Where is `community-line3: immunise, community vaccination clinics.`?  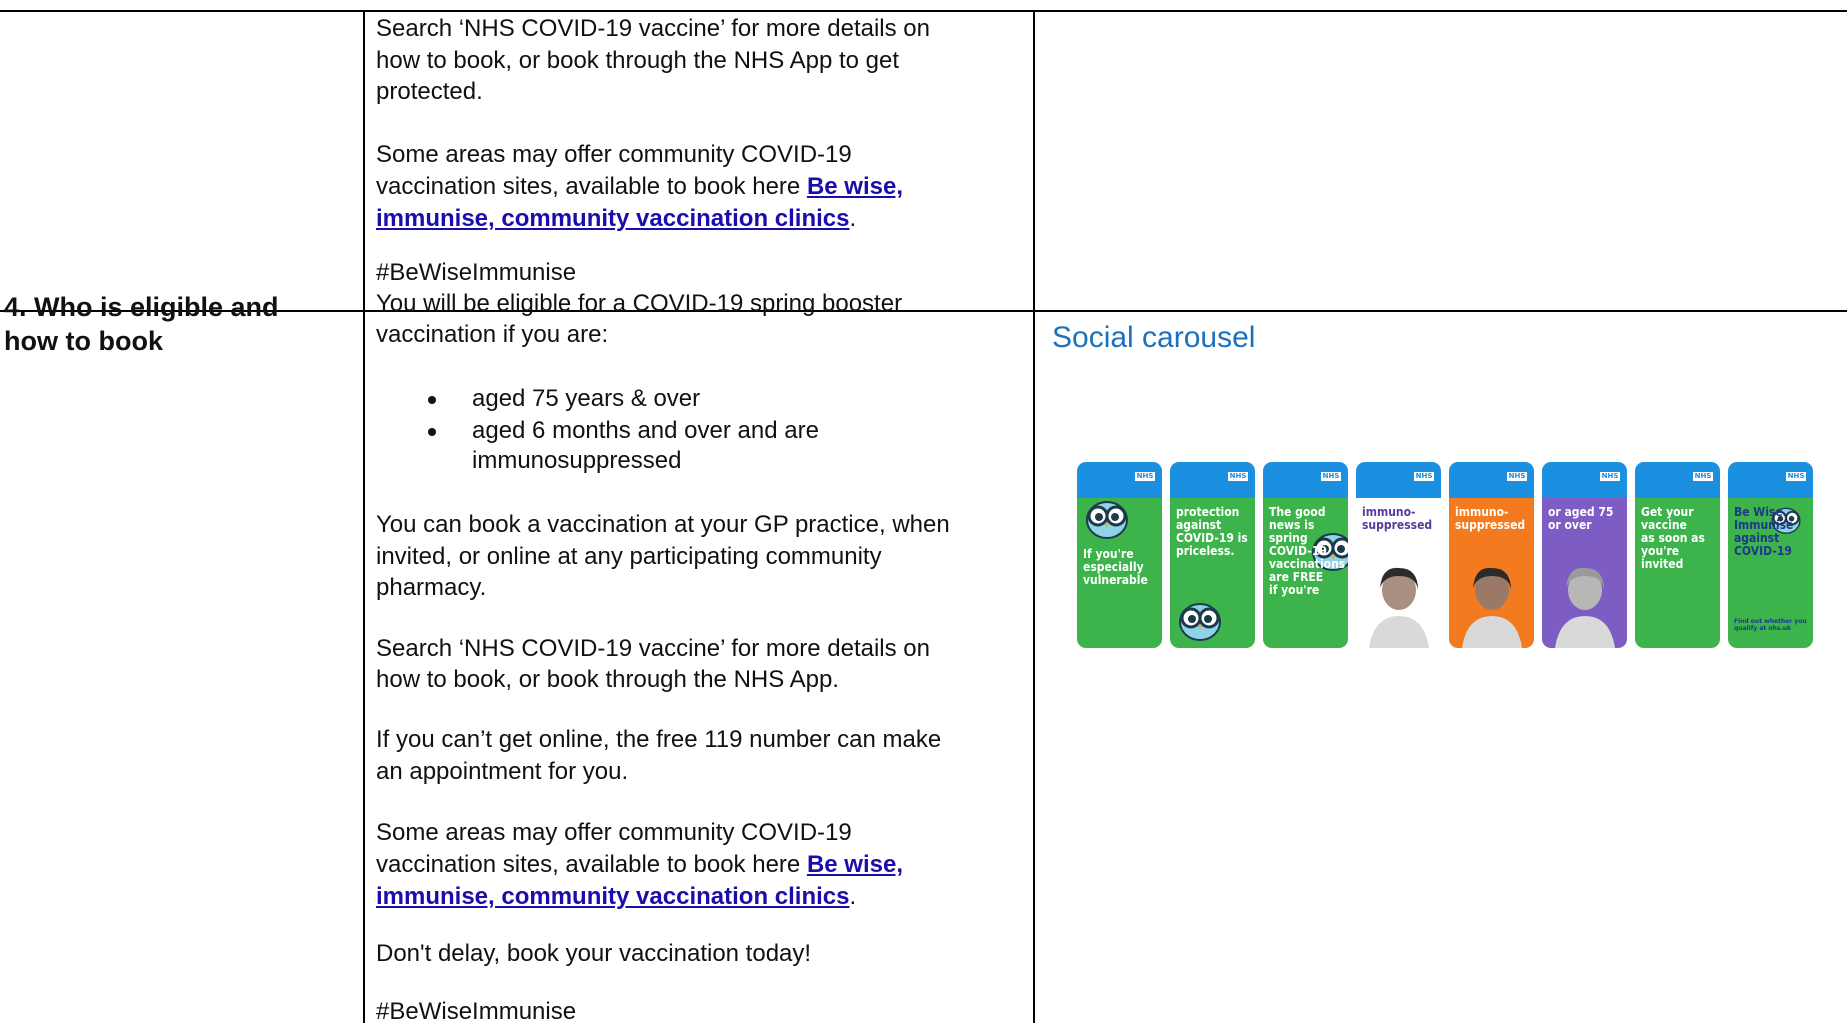 community-line3: immunise, community vaccination clinics. is located at coordinates (616, 896).